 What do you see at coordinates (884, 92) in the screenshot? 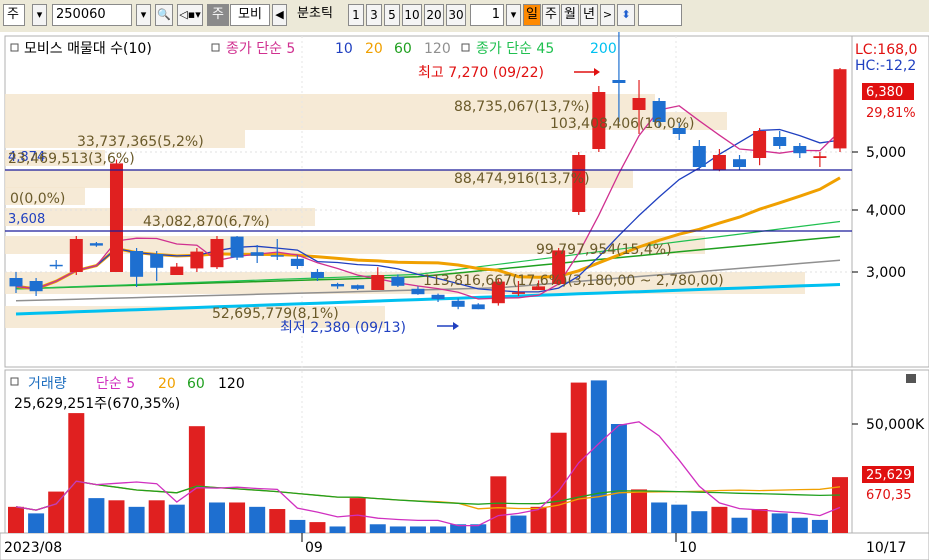
I see `current-price: 6,380` at bounding box center [884, 92].